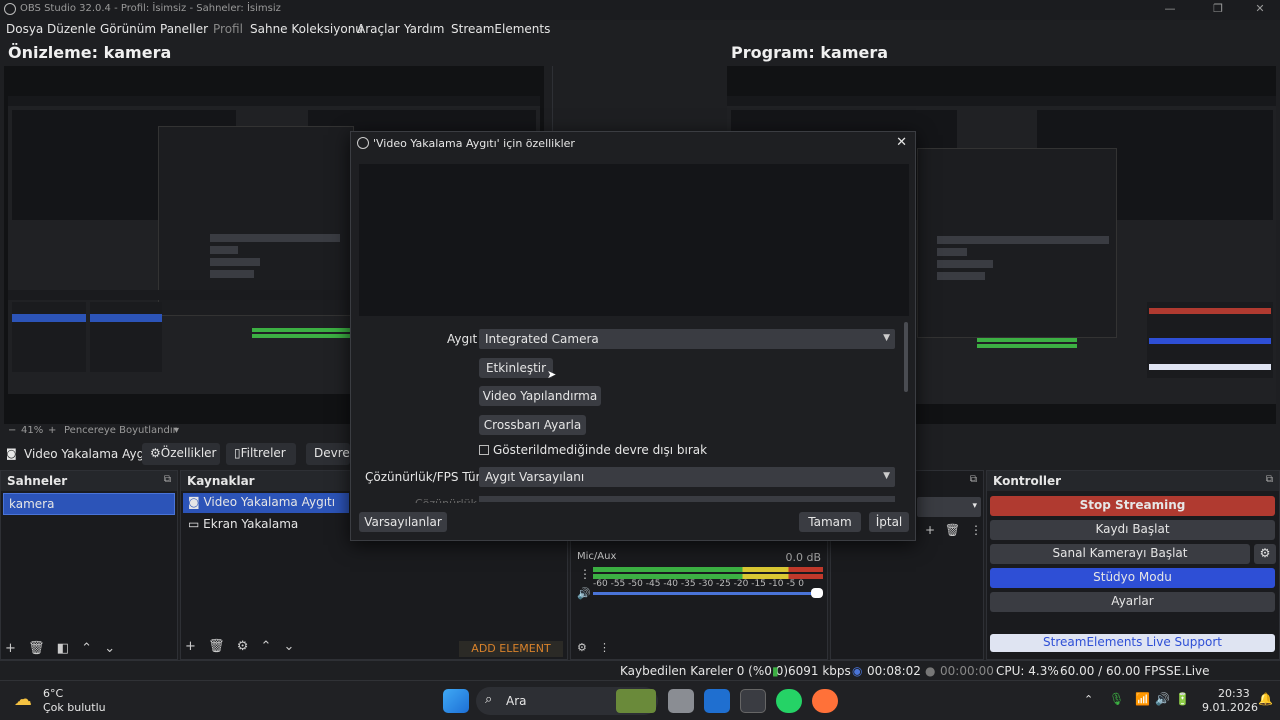 The image size is (1280, 720). I want to click on clock-date: 9.01.2026, so click(1230, 707).